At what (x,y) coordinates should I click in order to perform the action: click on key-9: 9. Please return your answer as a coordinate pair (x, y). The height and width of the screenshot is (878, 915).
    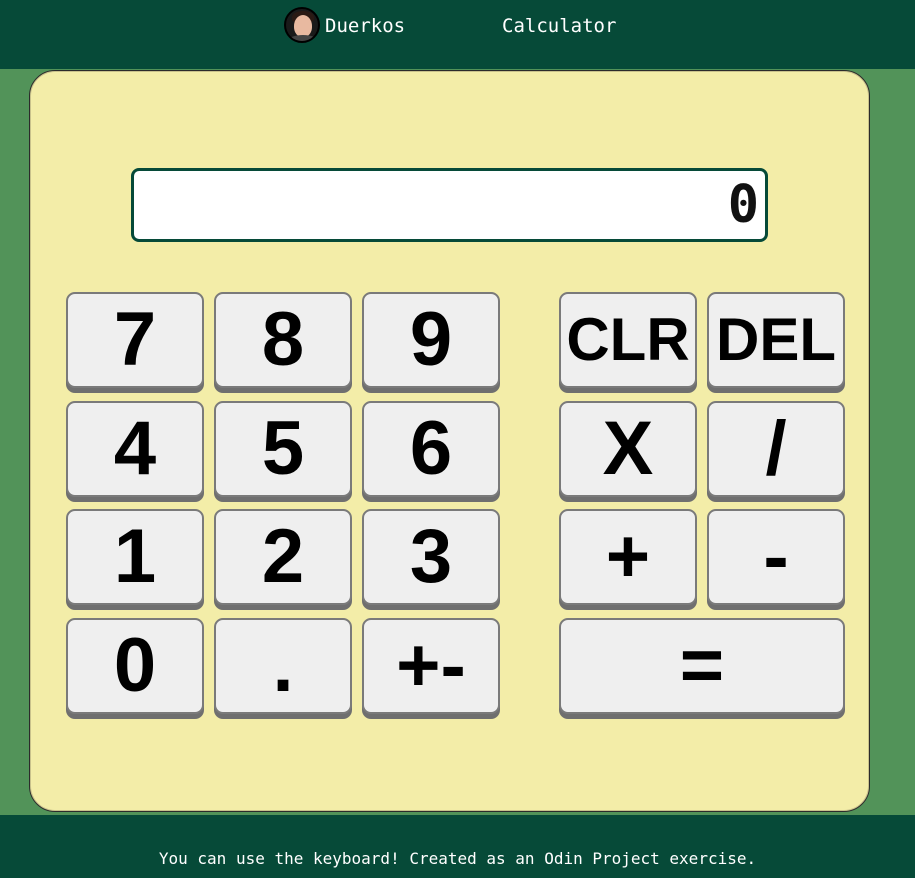
    Looking at the image, I should click on (431, 340).